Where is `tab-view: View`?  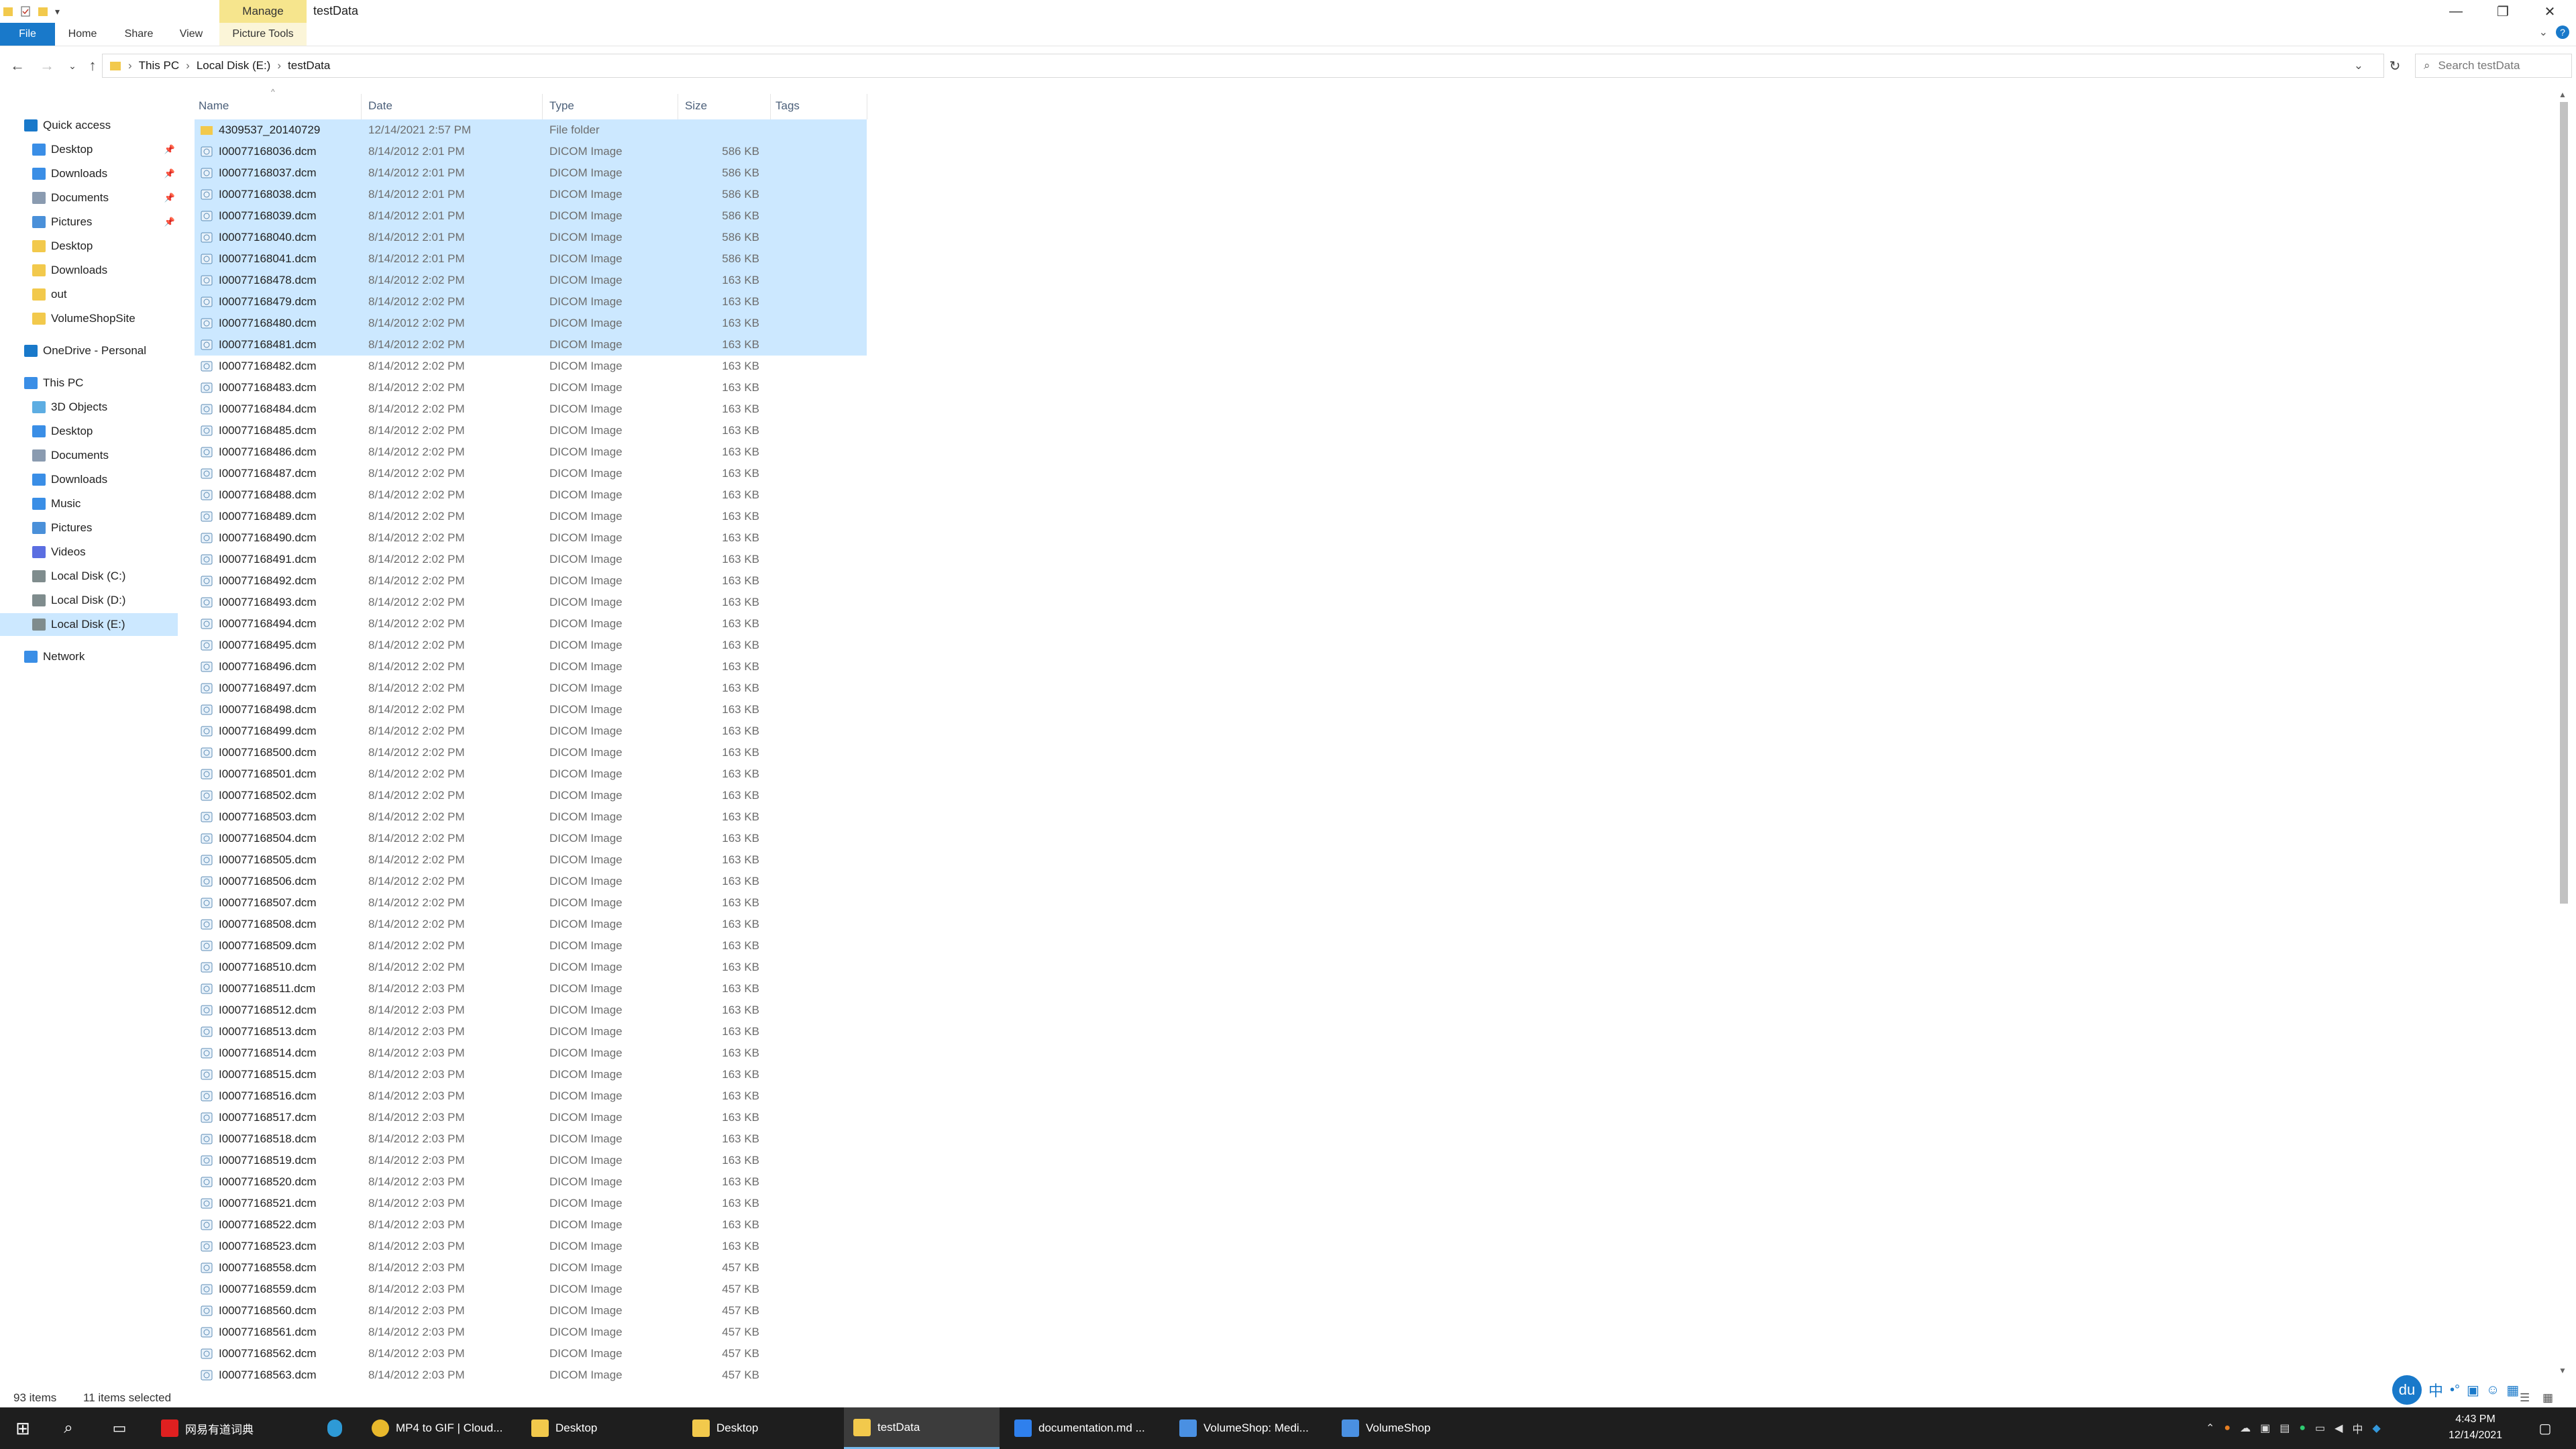
tab-view: View is located at coordinates (191, 34).